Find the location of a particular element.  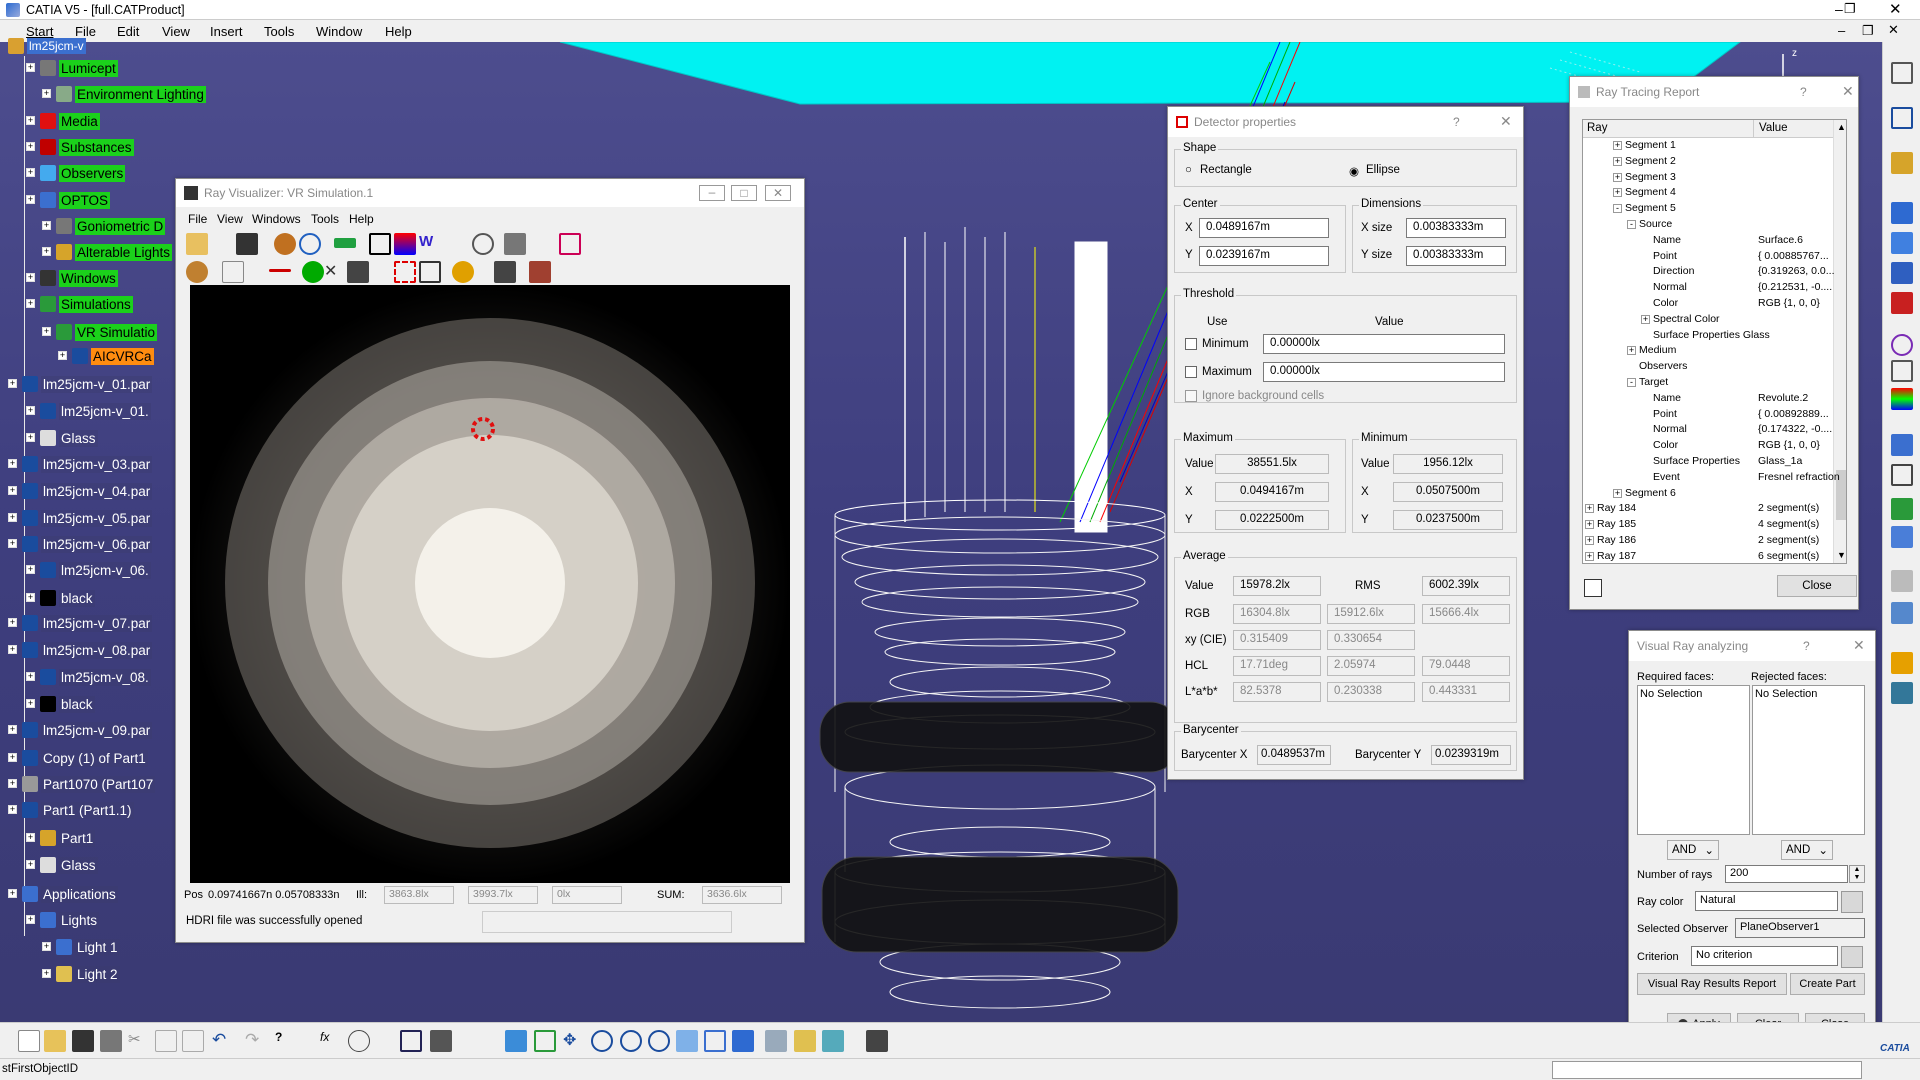

print-icon is located at coordinates (111, 1041).